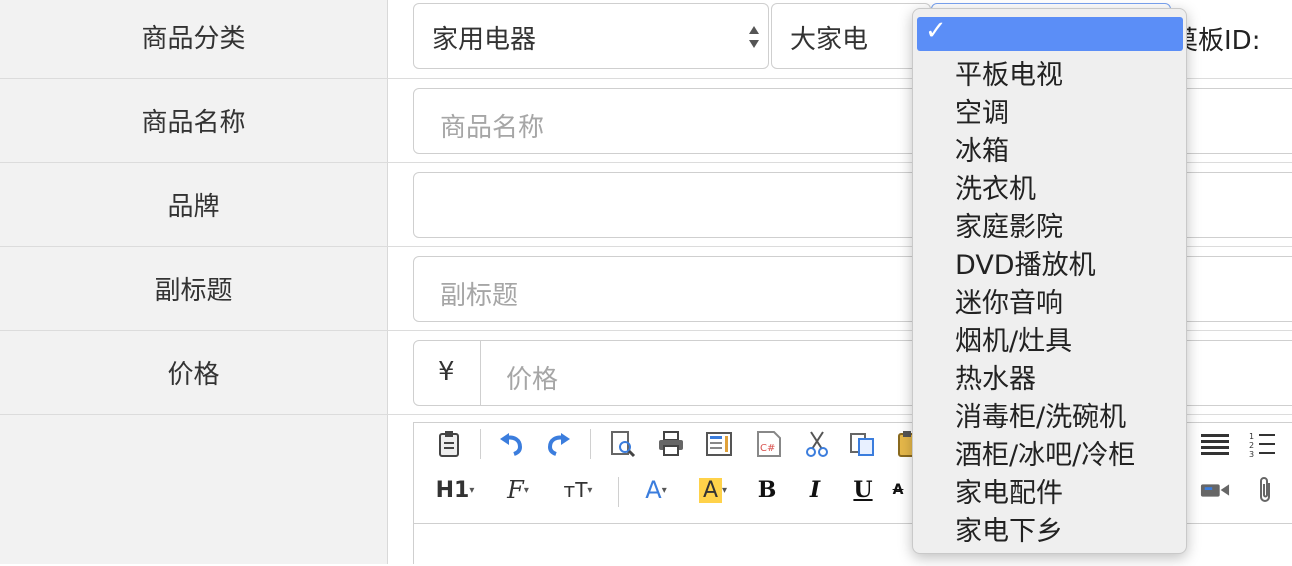 Image resolution: width=1292 pixels, height=566 pixels. What do you see at coordinates (1050, 33) in the screenshot?
I see `dropdown-selected-option: ✓` at bounding box center [1050, 33].